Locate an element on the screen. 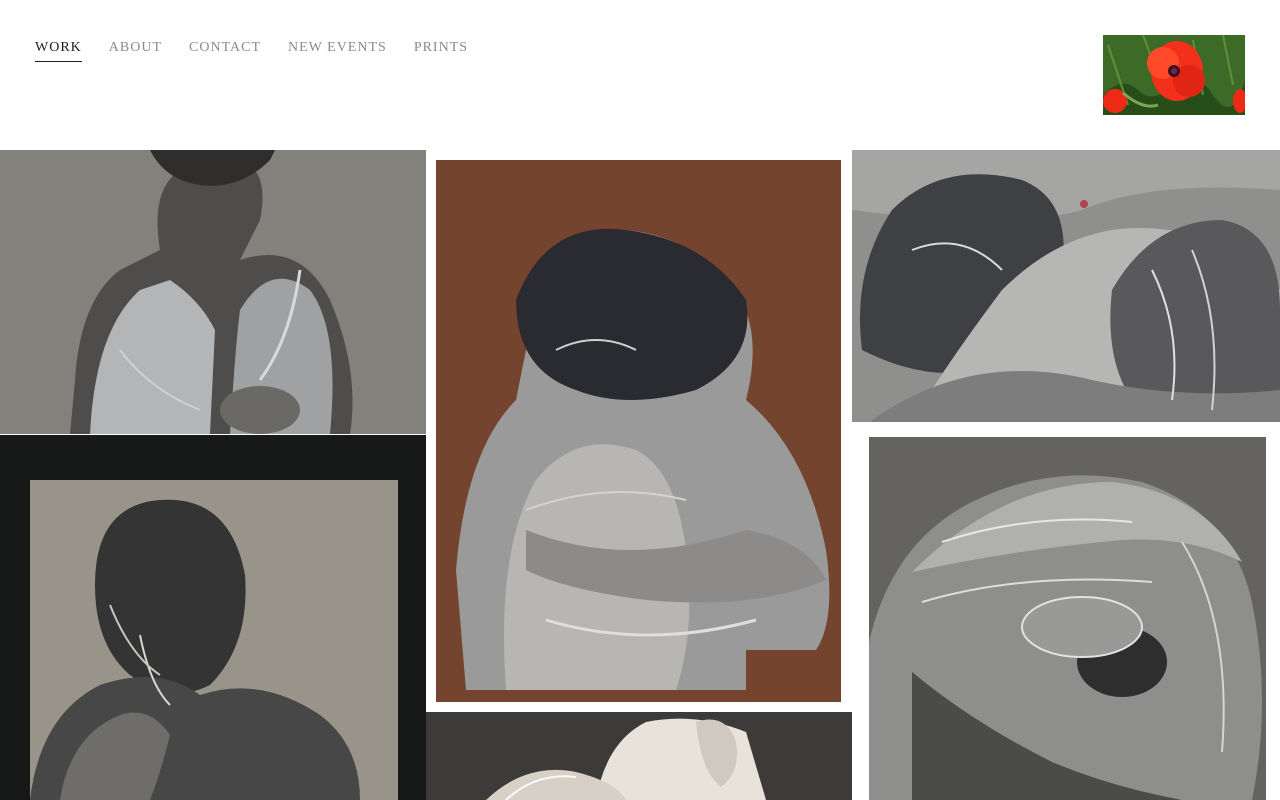  embracing-couple-gray-artwork-icon is located at coordinates (213, 292).